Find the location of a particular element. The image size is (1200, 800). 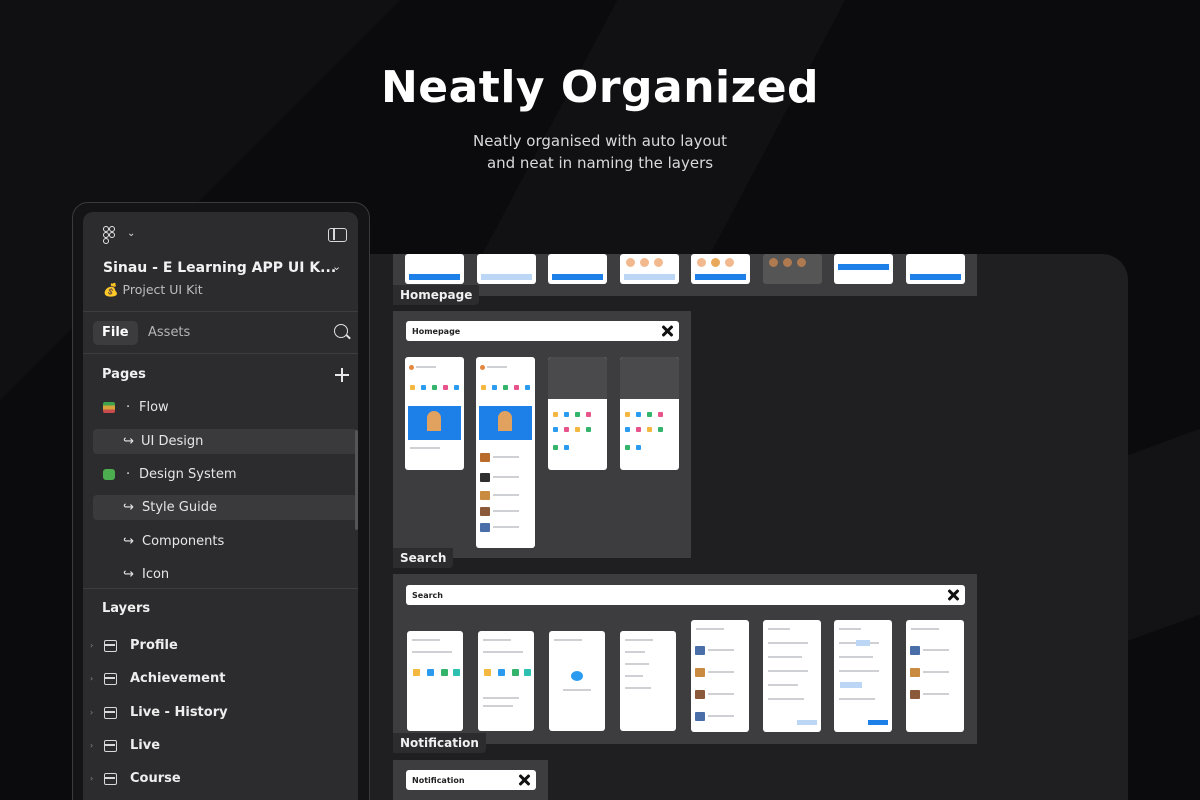

layer-name: Achievement is located at coordinates (178, 678).